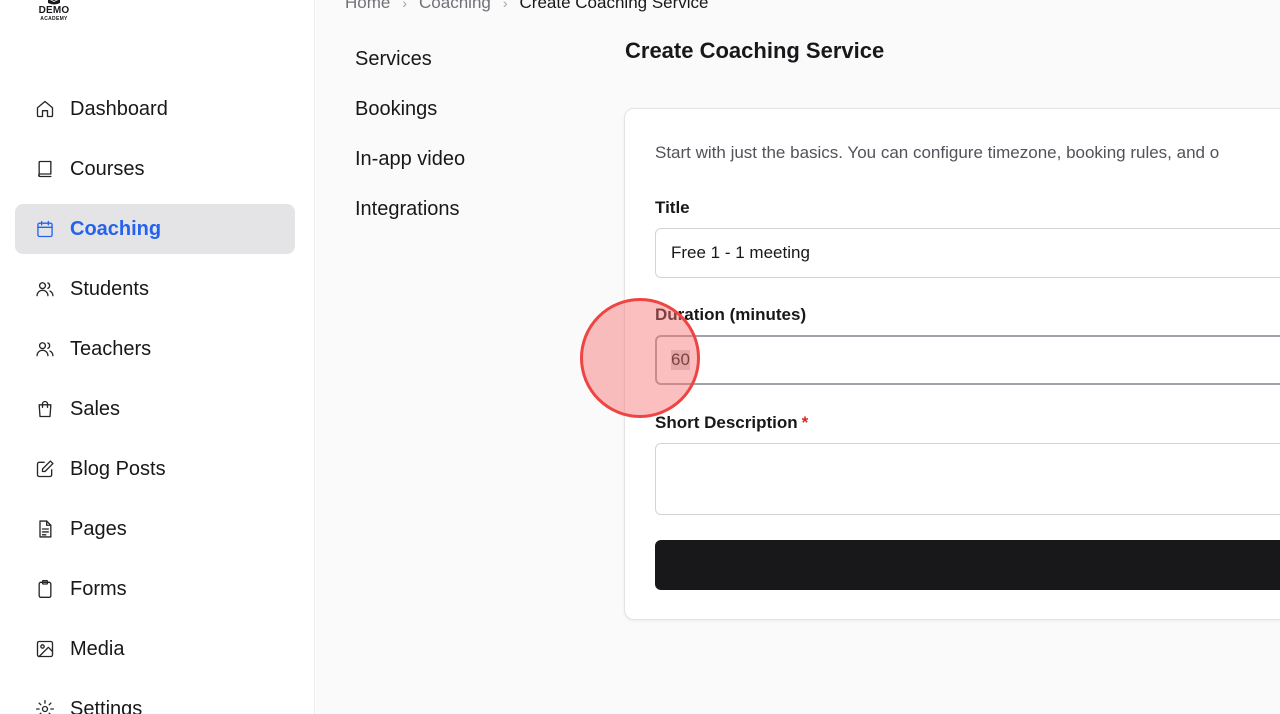 The image size is (1280, 714). I want to click on sidebar-item-label: Settings, so click(106, 705).